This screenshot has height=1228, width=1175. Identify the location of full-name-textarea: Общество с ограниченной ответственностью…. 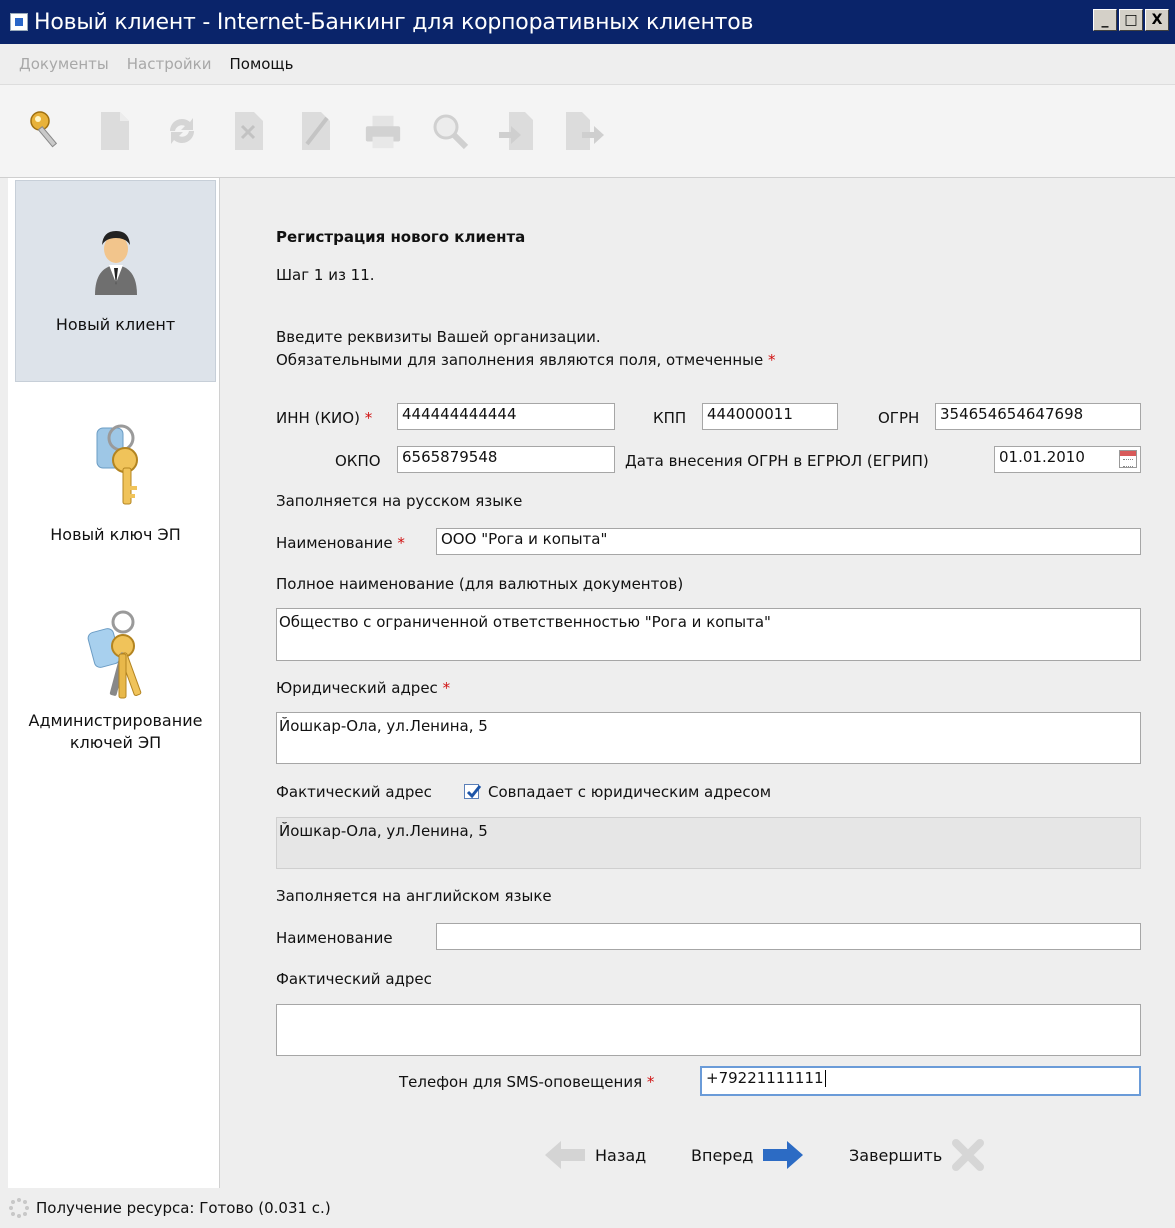
(708, 634).